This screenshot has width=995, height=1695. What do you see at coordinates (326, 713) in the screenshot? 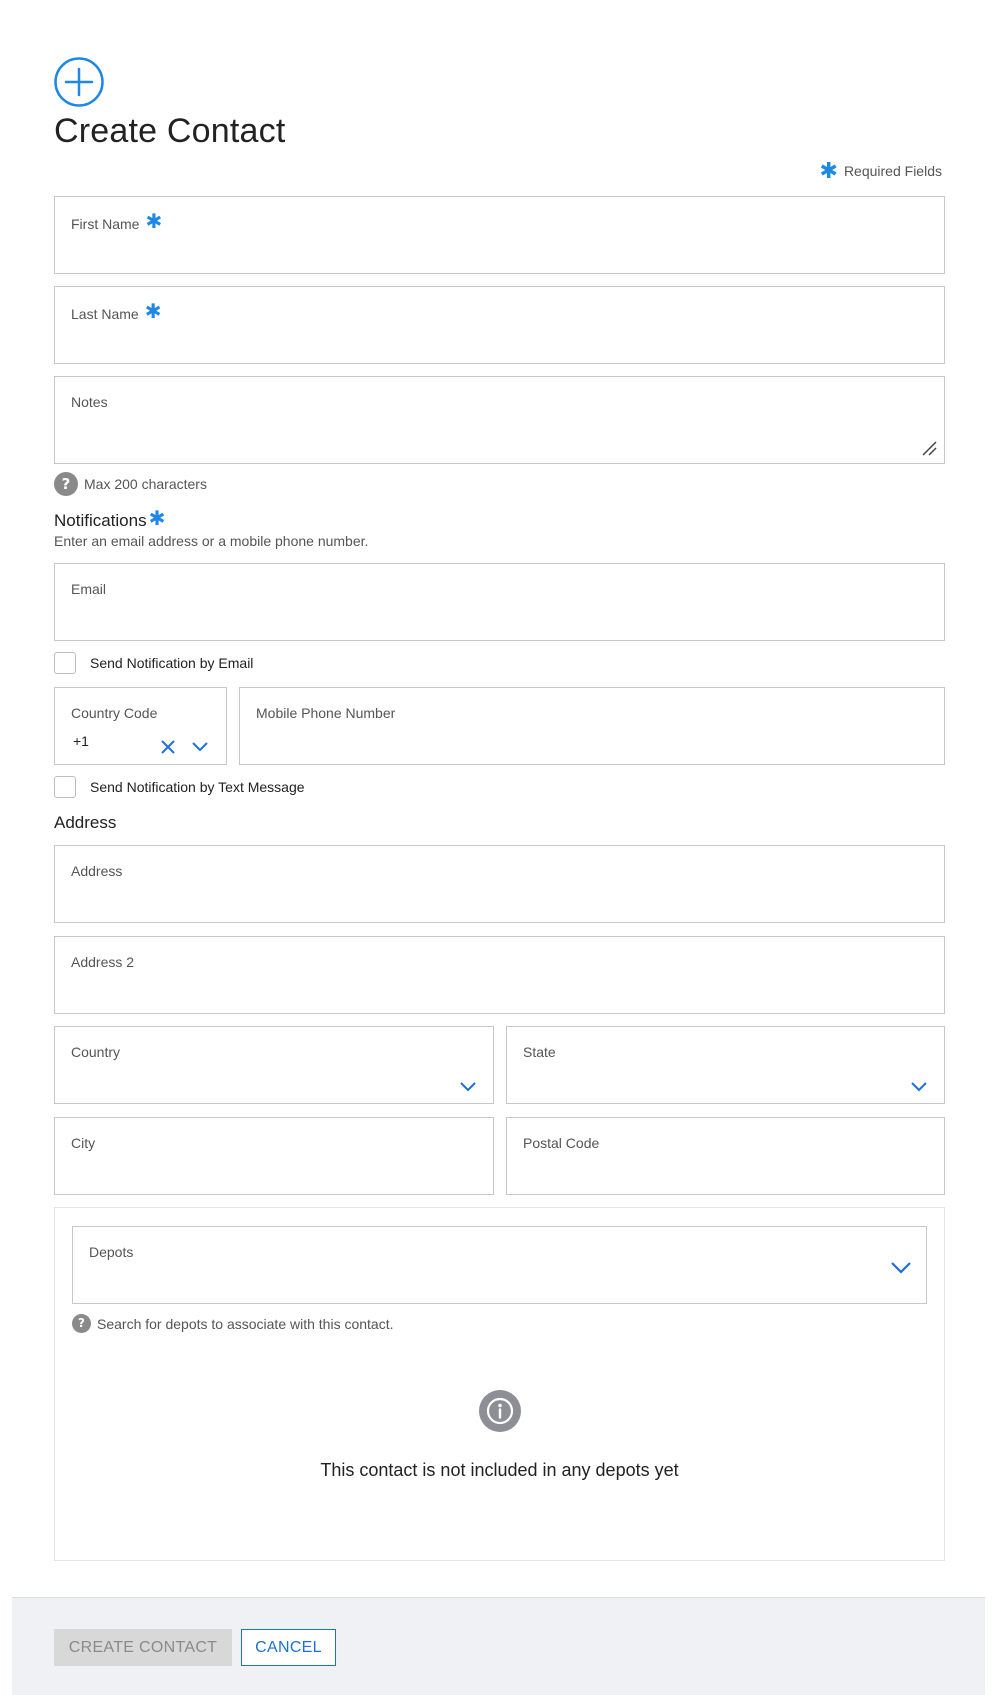
I see `mobile-phone-label: Mobile Phone Number` at bounding box center [326, 713].